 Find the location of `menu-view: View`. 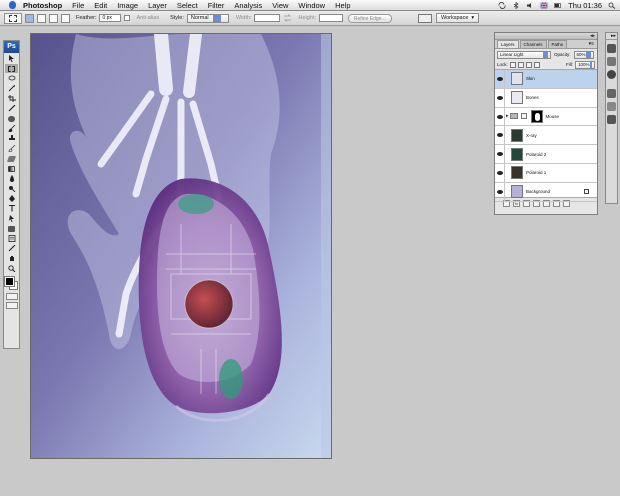

menu-view: View is located at coordinates (280, 5).